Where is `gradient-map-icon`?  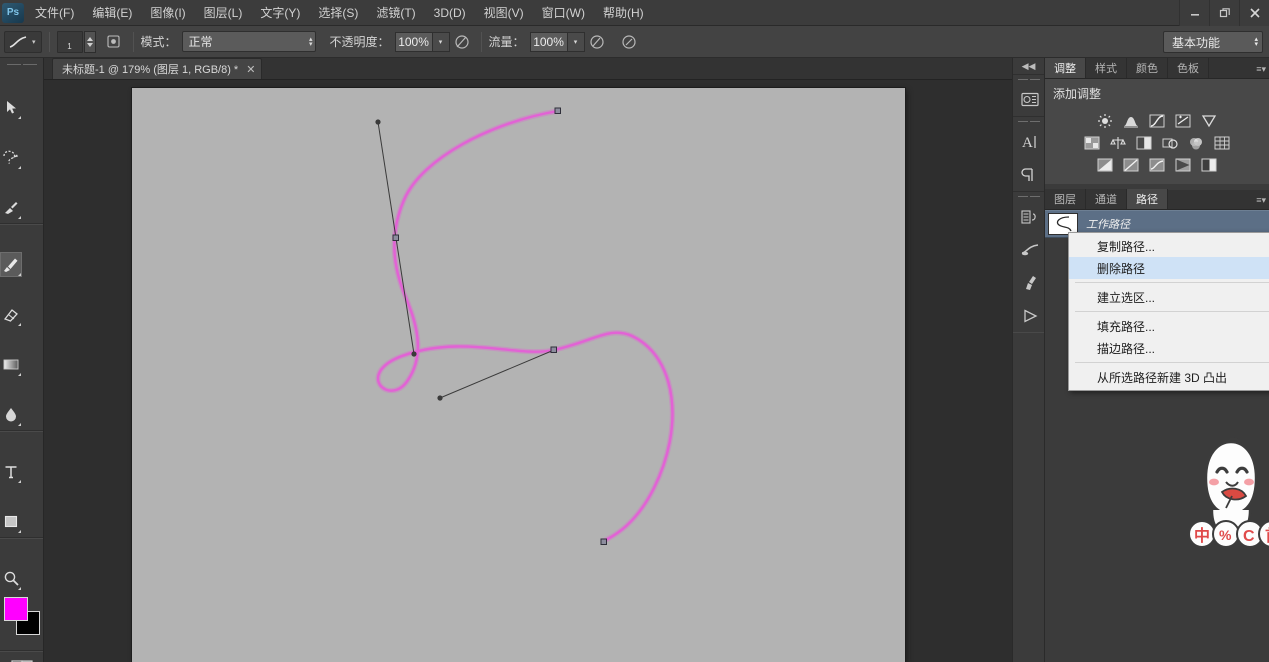
gradient-map-icon is located at coordinates (1183, 165).